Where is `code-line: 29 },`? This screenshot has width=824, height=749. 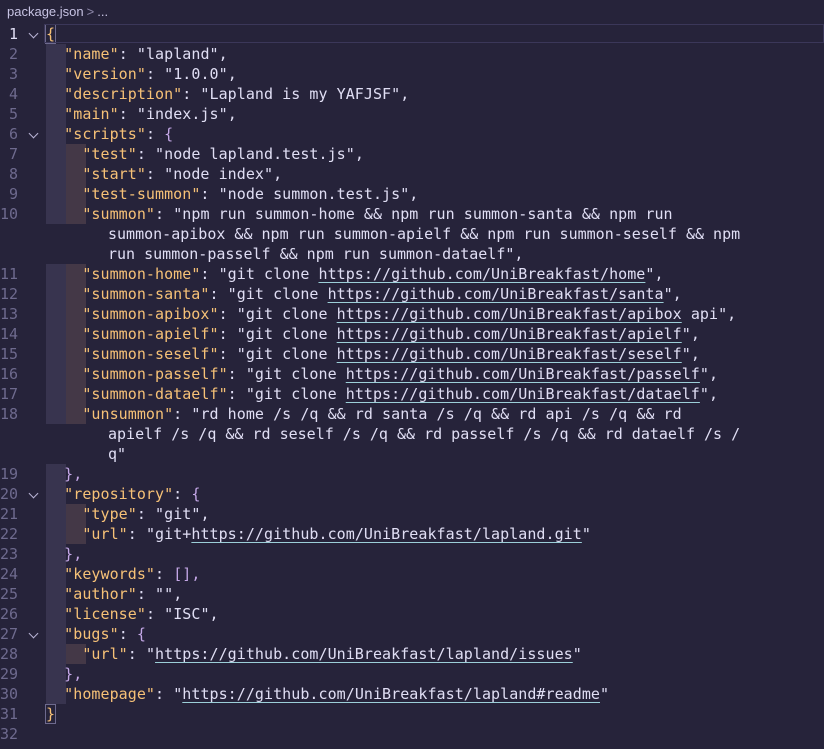 code-line: 29 }, is located at coordinates (412, 674).